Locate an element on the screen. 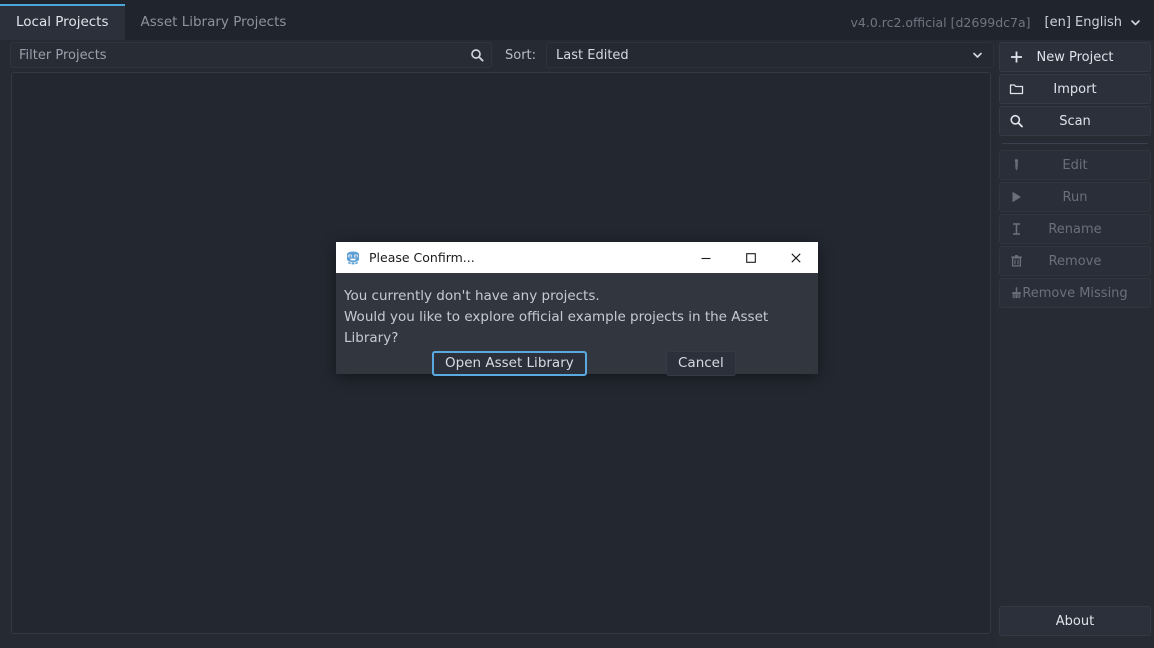 The width and height of the screenshot is (1154, 648). import-label: Import is located at coordinates (1075, 89).